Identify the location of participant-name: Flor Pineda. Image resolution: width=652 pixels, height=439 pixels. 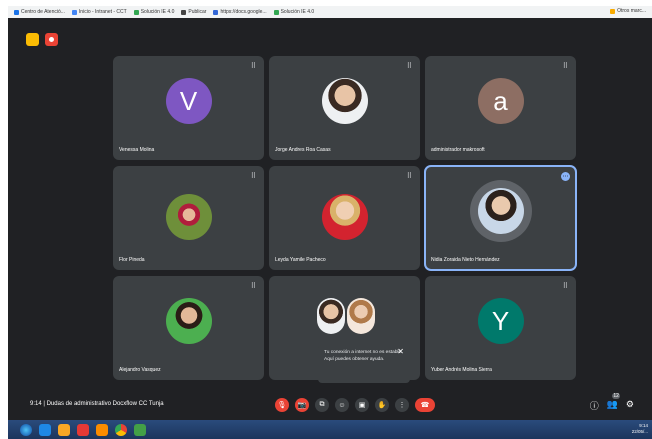
(132, 260).